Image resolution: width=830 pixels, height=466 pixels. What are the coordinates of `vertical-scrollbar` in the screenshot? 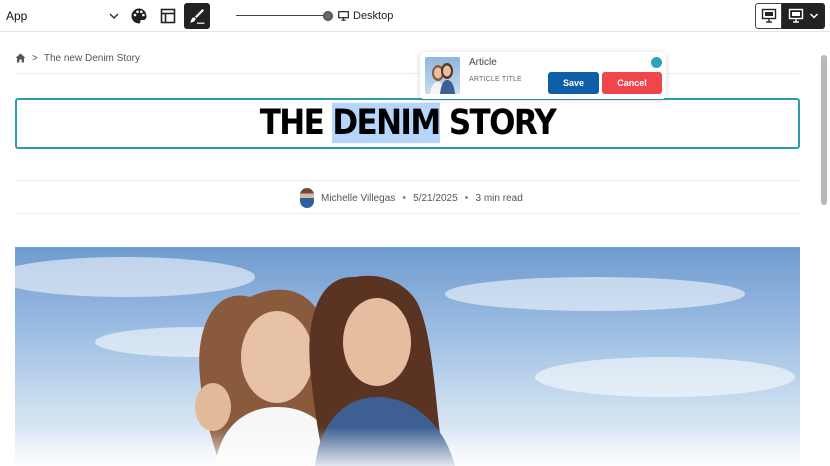 It's located at (824, 130).